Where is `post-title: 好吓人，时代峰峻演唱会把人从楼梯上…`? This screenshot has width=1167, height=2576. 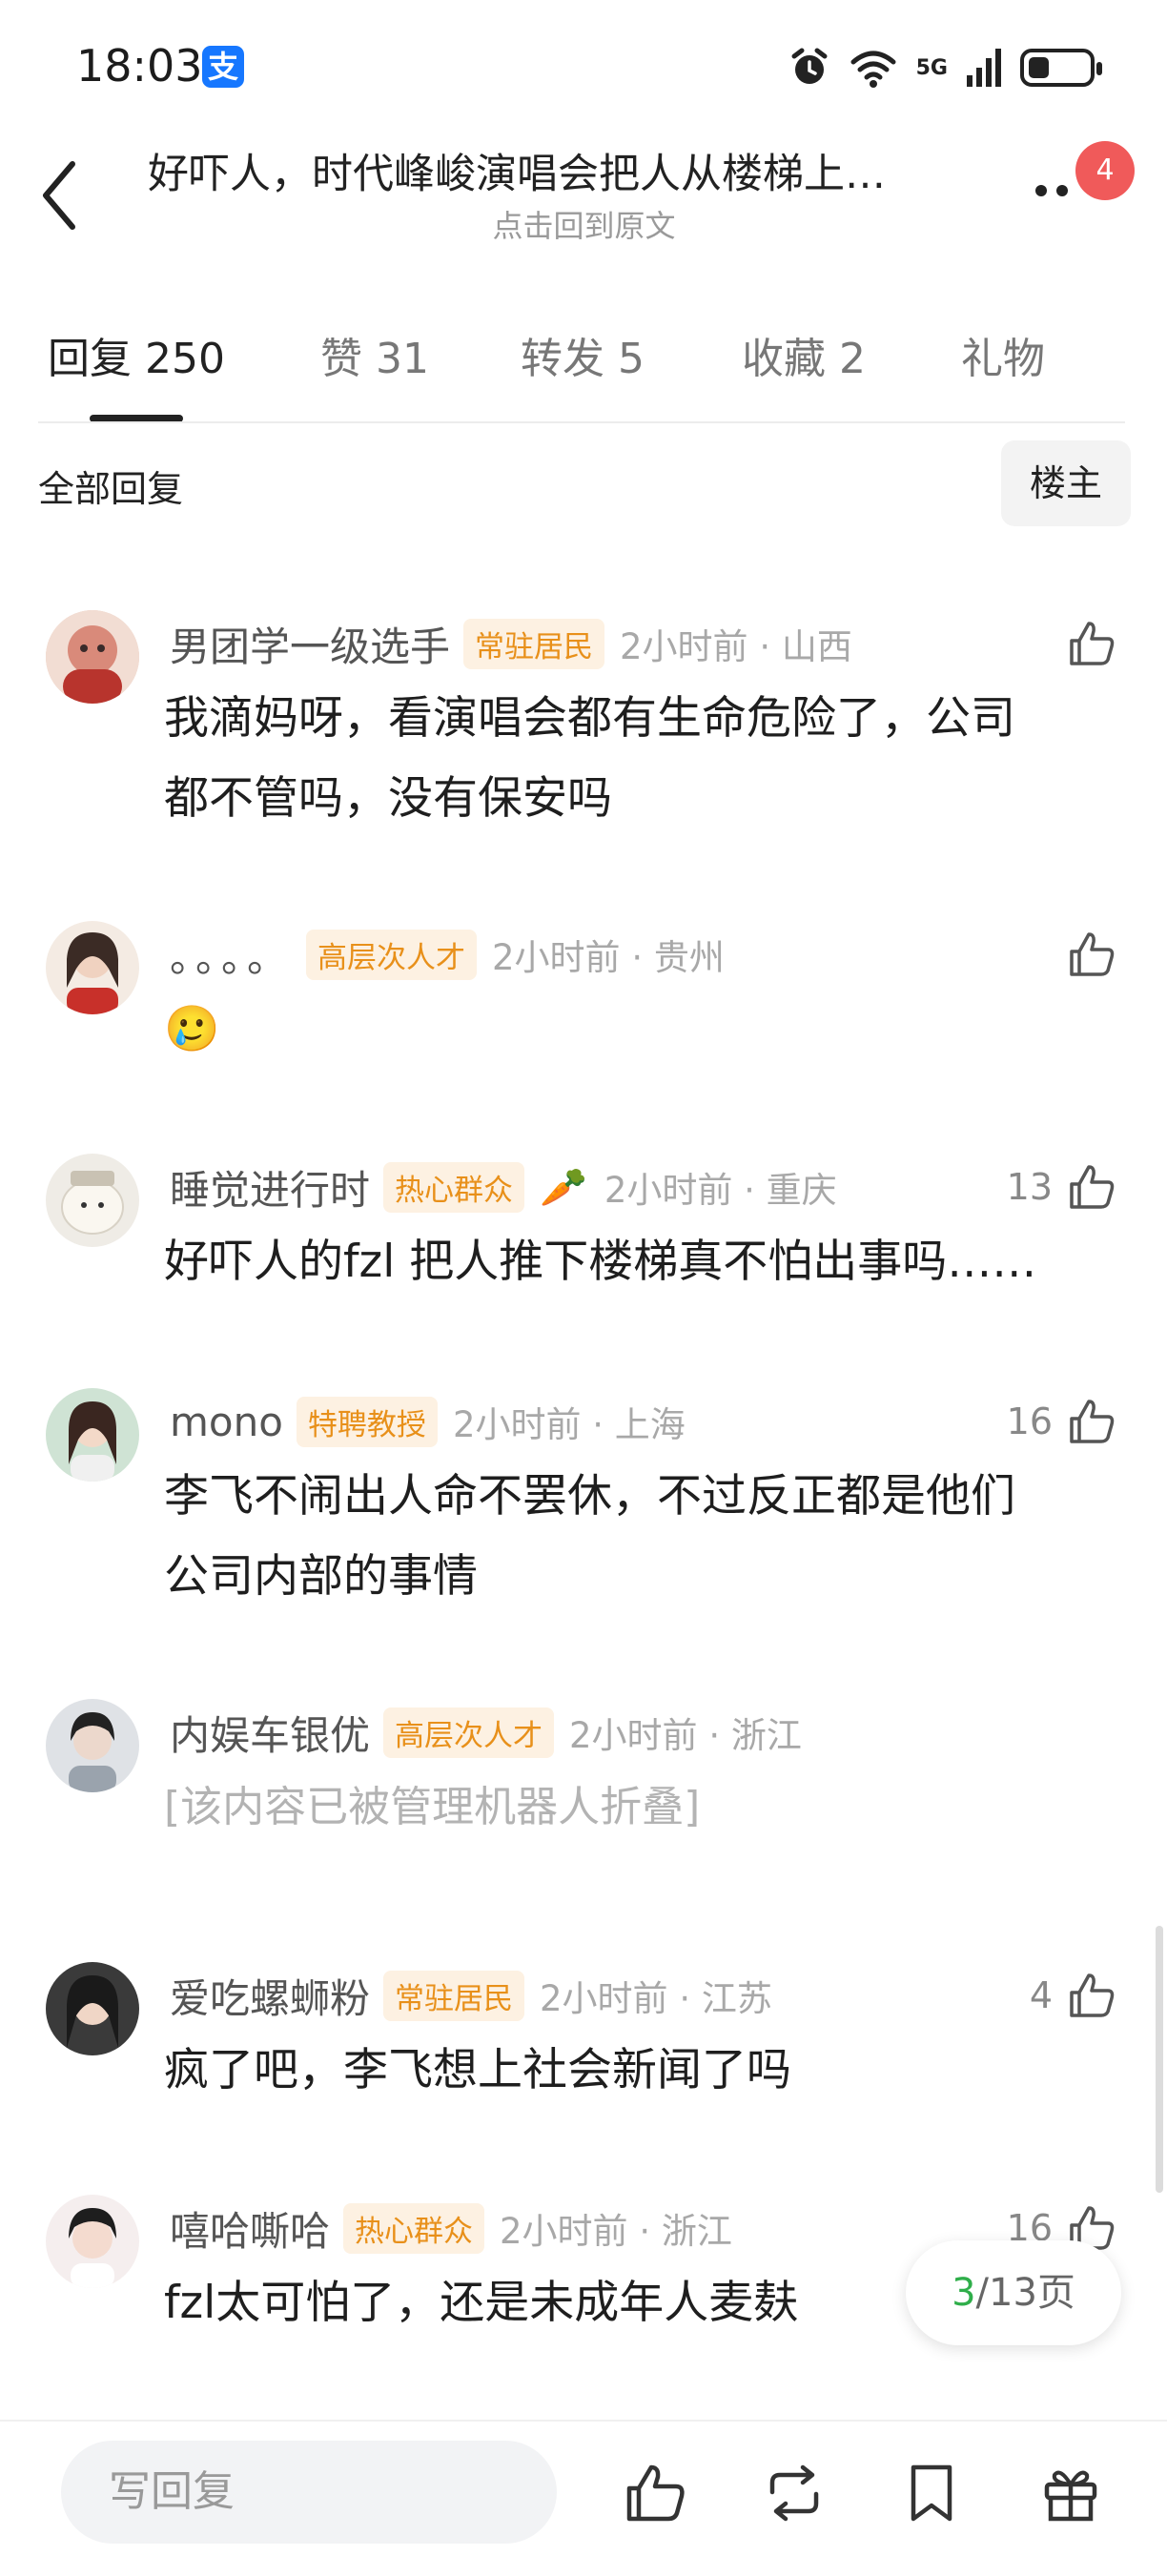 post-title: 好吓人，时代峰峻演唱会把人从楼梯上… is located at coordinates (562, 170).